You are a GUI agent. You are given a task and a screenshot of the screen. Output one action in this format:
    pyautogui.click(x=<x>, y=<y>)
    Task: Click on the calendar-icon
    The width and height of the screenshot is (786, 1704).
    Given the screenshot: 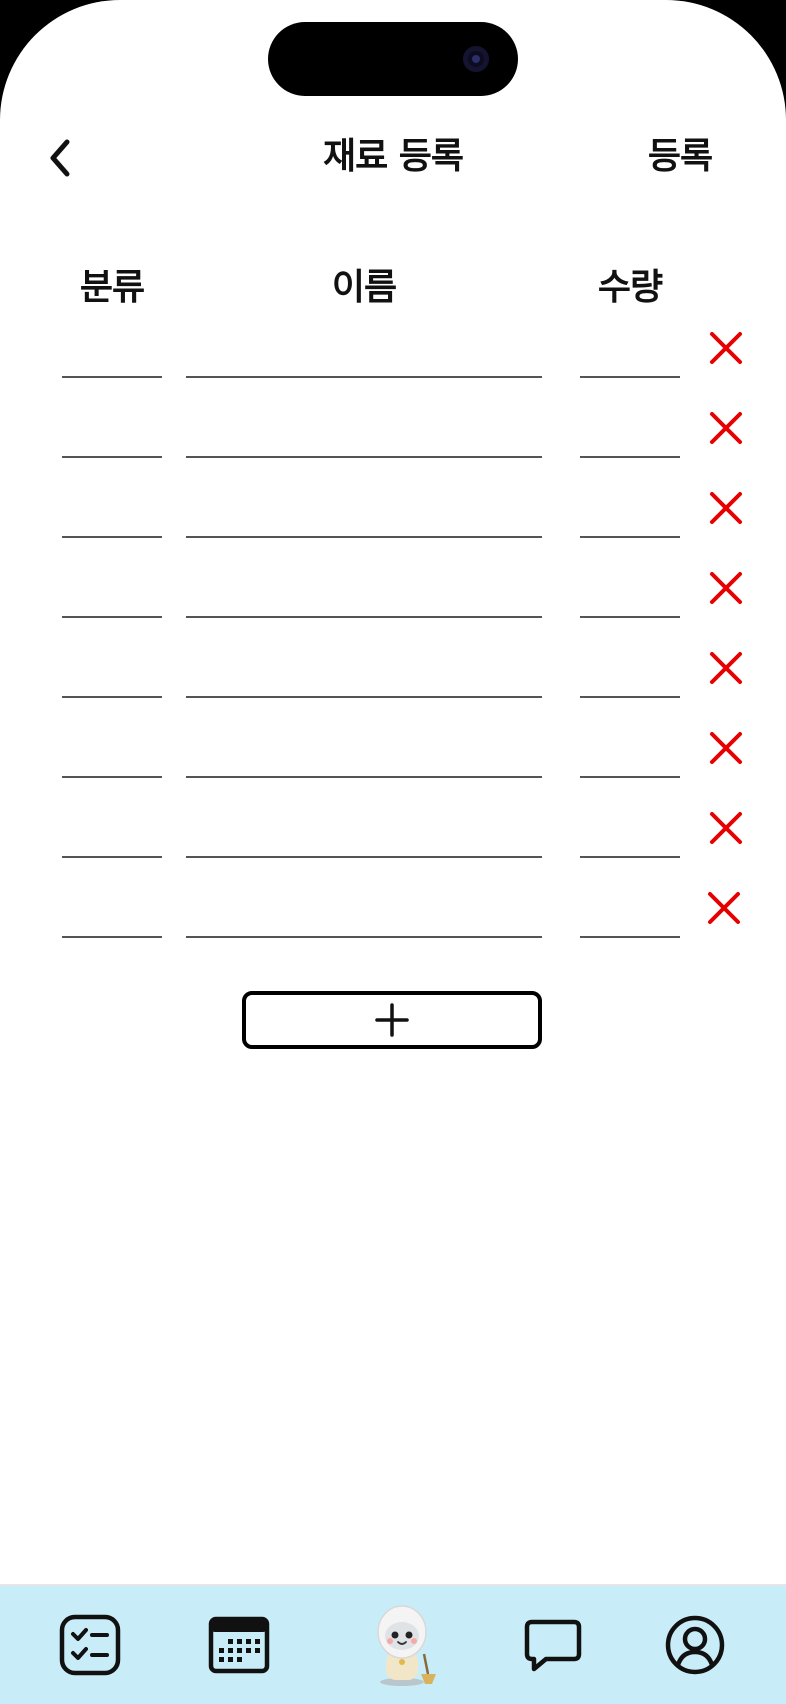 What is the action you would take?
    pyautogui.click(x=239, y=1645)
    